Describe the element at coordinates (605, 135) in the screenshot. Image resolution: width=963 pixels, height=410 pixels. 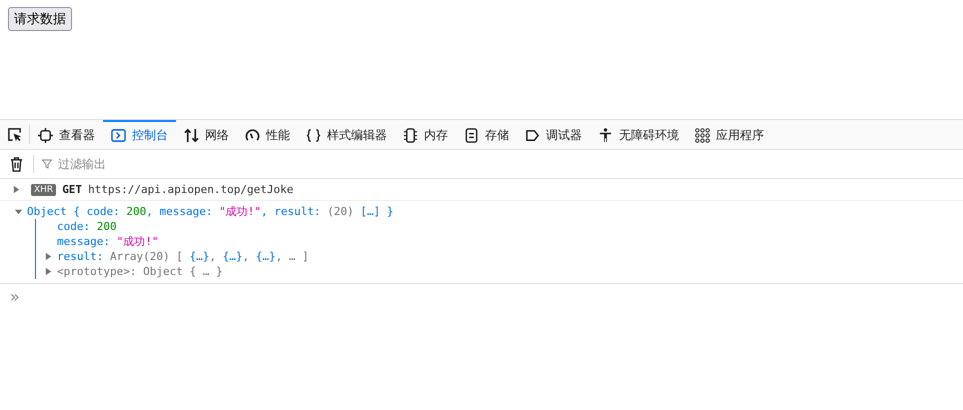
I see `person-icon` at that location.